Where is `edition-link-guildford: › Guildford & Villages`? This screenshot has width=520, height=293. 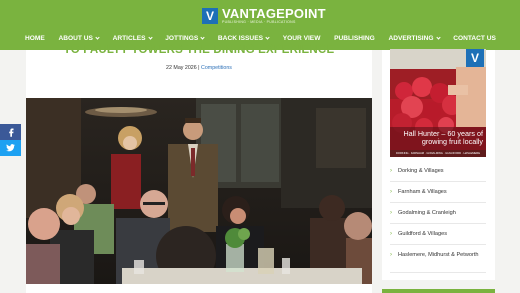
edition-link-guildford: › Guildford & Villages is located at coordinates (438, 234).